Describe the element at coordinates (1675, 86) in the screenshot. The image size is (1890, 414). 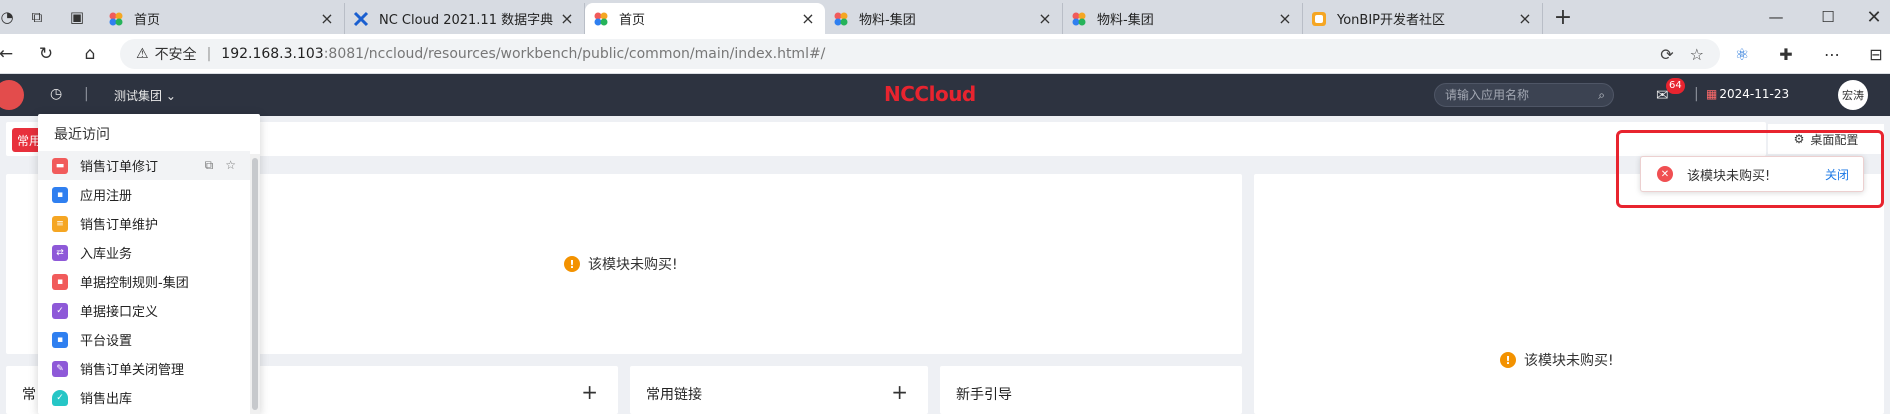
I see `message-count-badge: 64` at that location.